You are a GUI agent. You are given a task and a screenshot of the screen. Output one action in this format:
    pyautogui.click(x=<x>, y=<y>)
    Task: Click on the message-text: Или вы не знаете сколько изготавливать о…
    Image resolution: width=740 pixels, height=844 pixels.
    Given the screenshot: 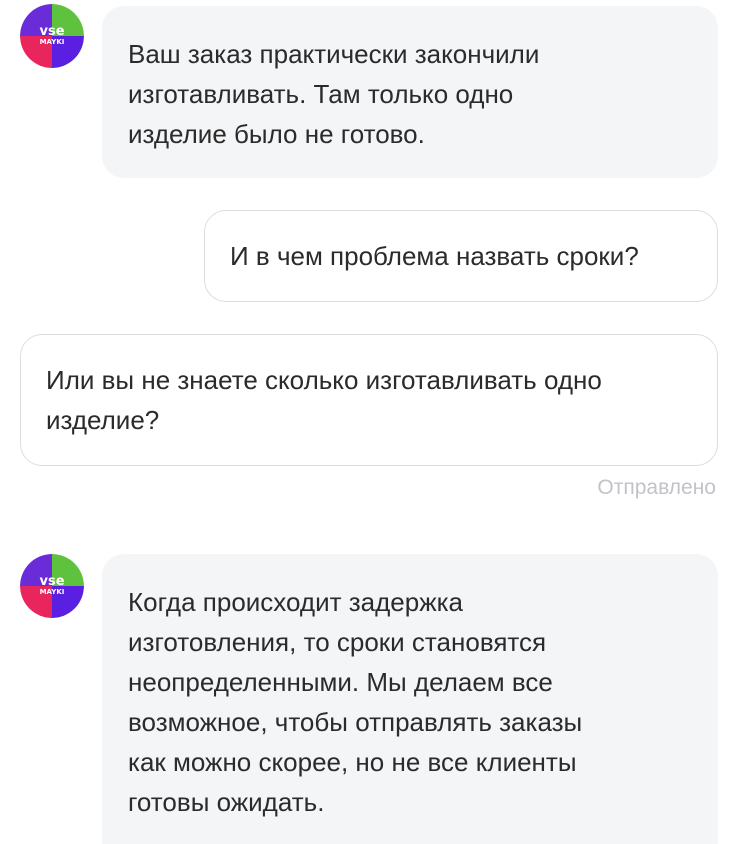 What is the action you would take?
    pyautogui.click(x=324, y=400)
    